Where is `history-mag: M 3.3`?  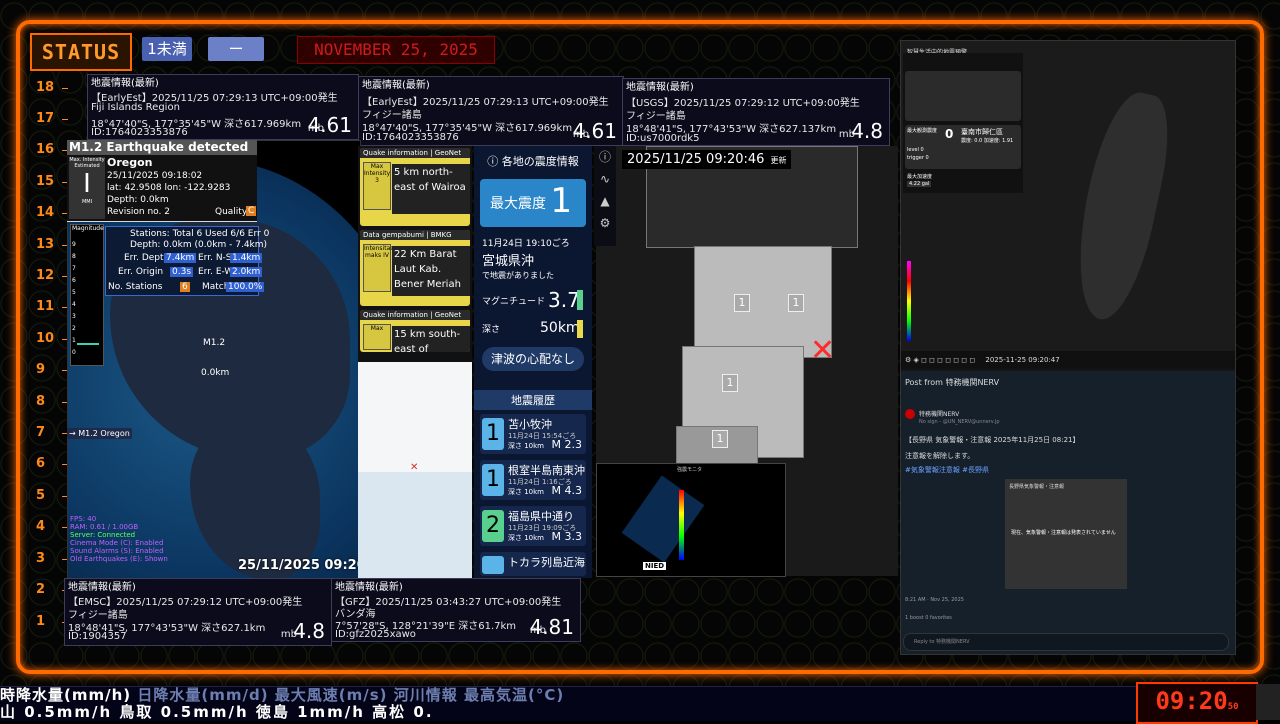 history-mag: M 3.3 is located at coordinates (566, 536).